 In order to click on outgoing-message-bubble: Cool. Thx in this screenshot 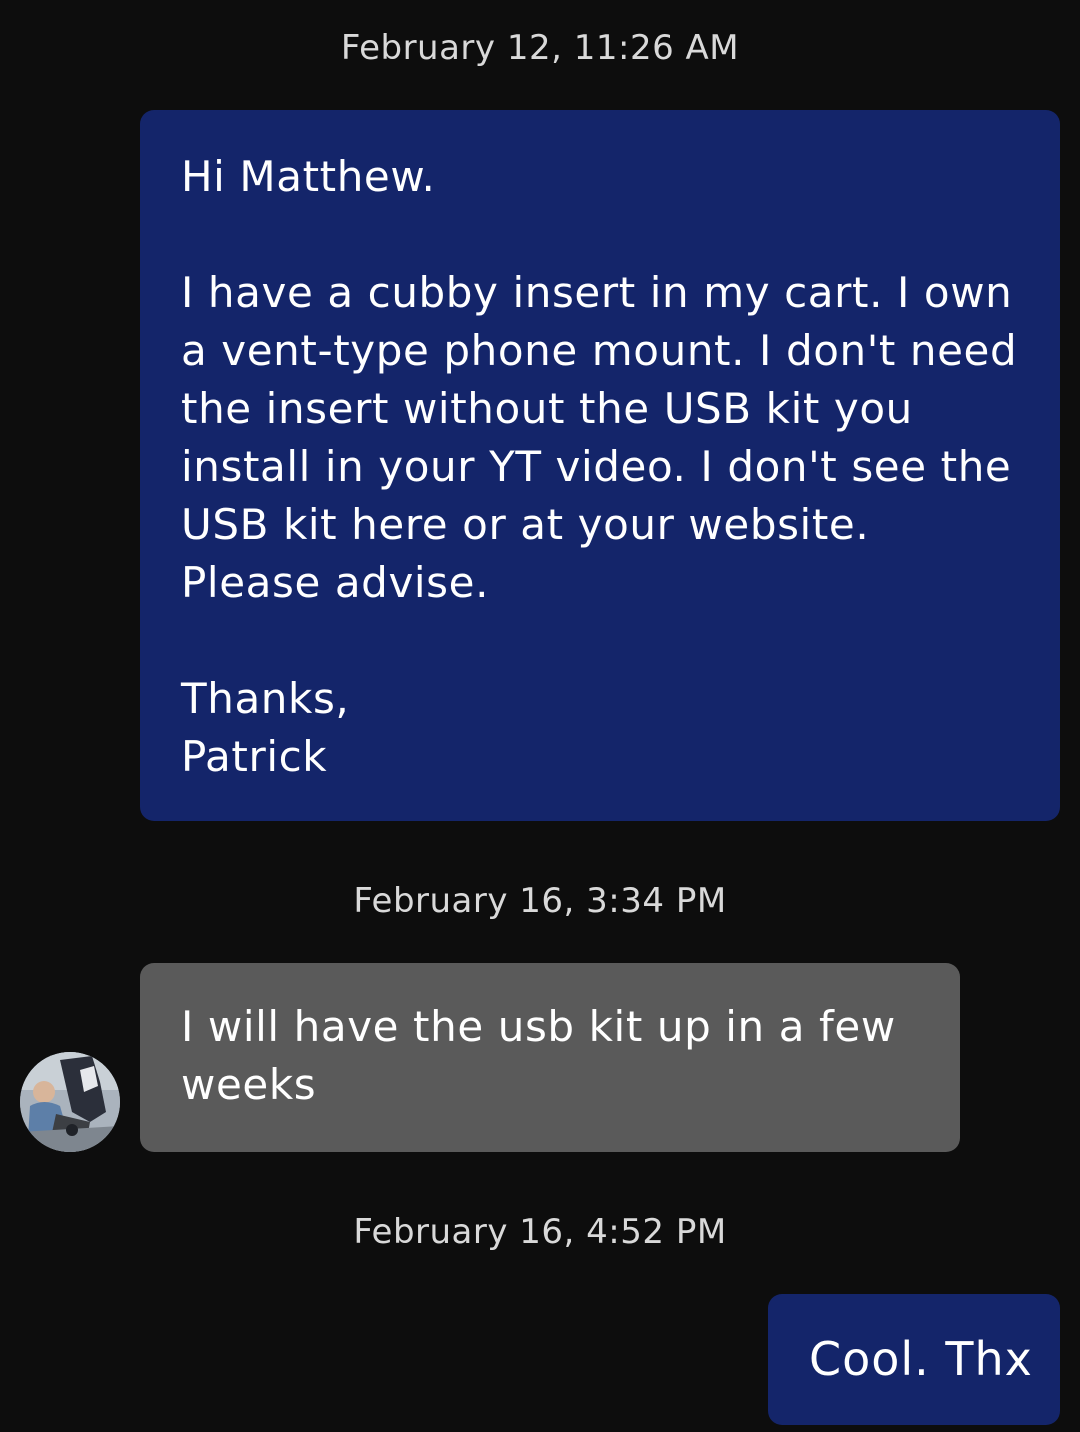, I will do `click(914, 1359)`.